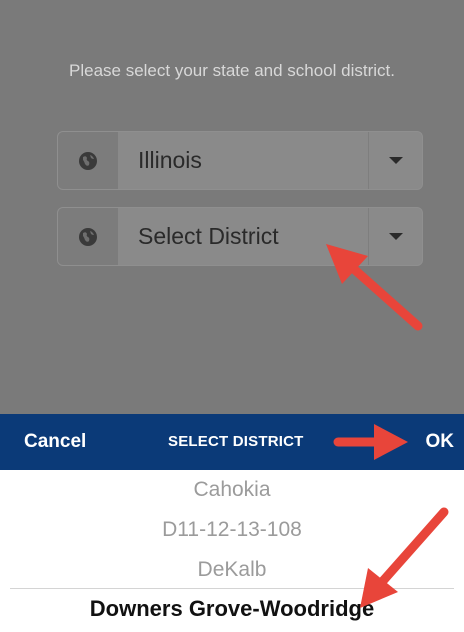 Image resolution: width=464 pixels, height=632 pixels. I want to click on picker-item: D11-12-13-108, so click(232, 530).